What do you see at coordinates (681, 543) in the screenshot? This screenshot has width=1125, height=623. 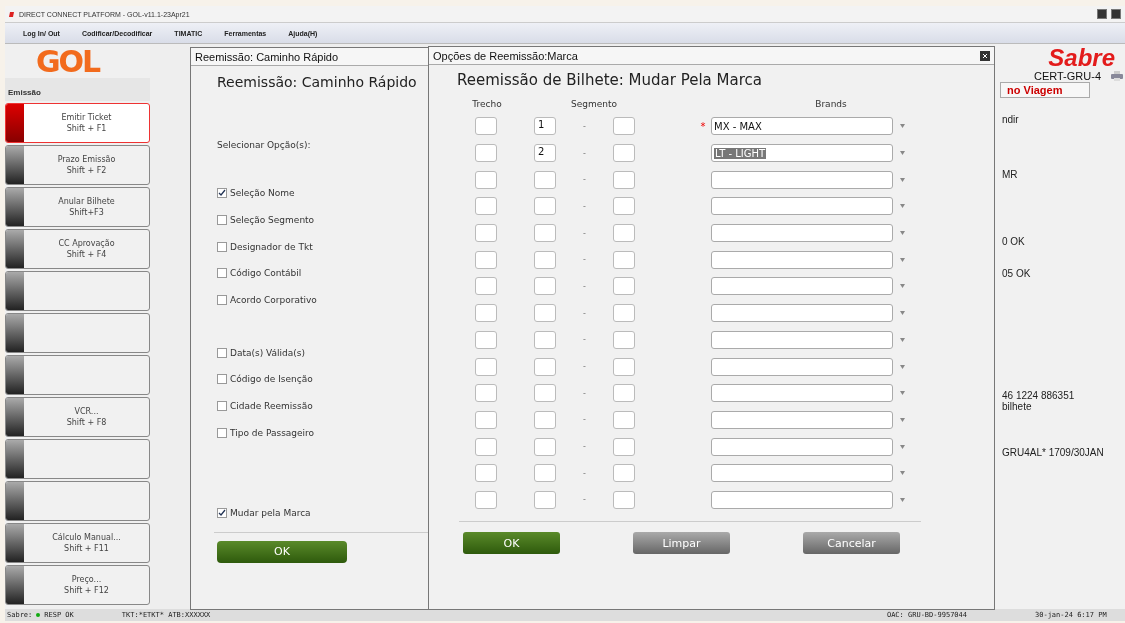 I see `action-button: Limpar` at bounding box center [681, 543].